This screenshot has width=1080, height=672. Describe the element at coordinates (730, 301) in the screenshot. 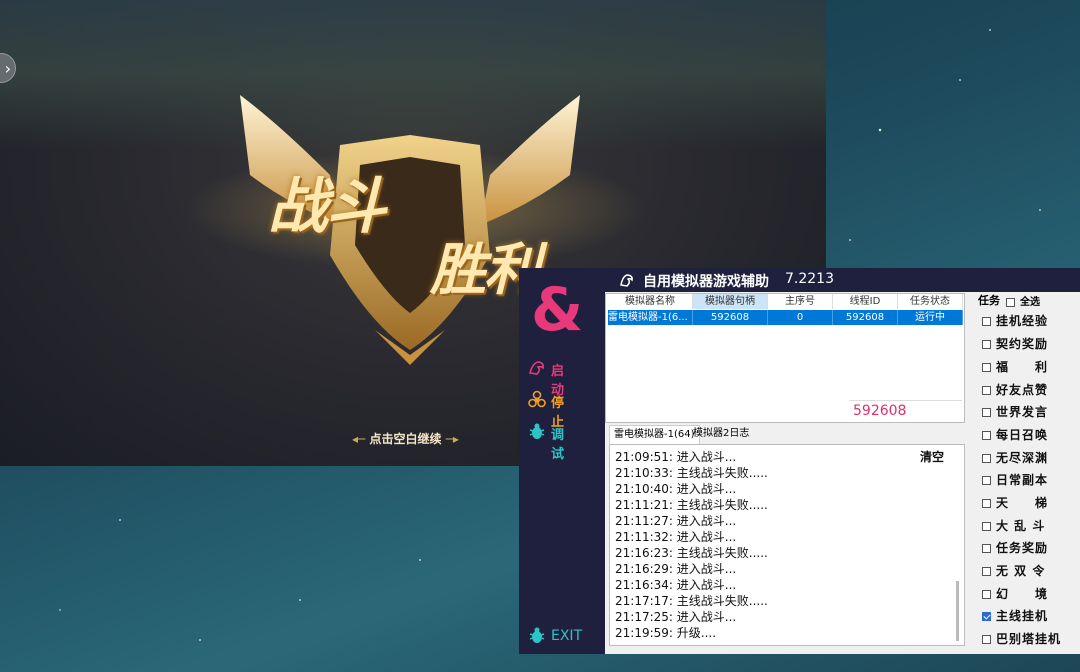

I see `column-header: 模拟器句柄` at that location.